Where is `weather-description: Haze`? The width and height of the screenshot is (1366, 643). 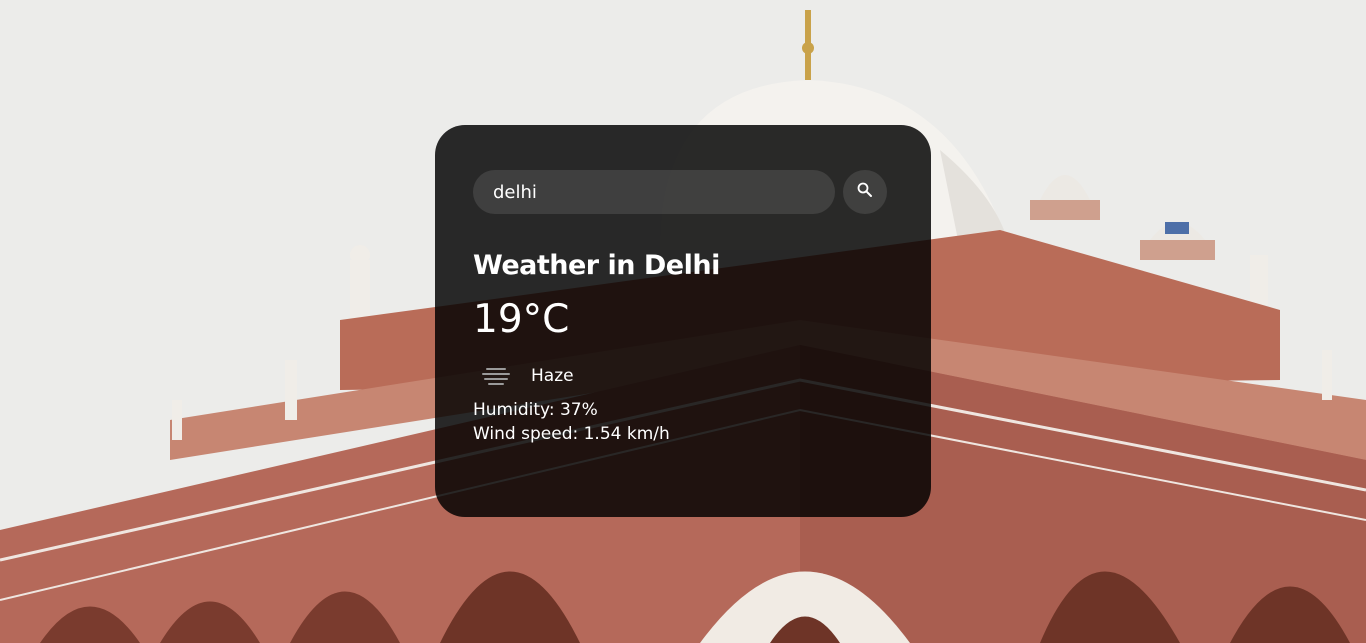
weather-description: Haze is located at coordinates (552, 376).